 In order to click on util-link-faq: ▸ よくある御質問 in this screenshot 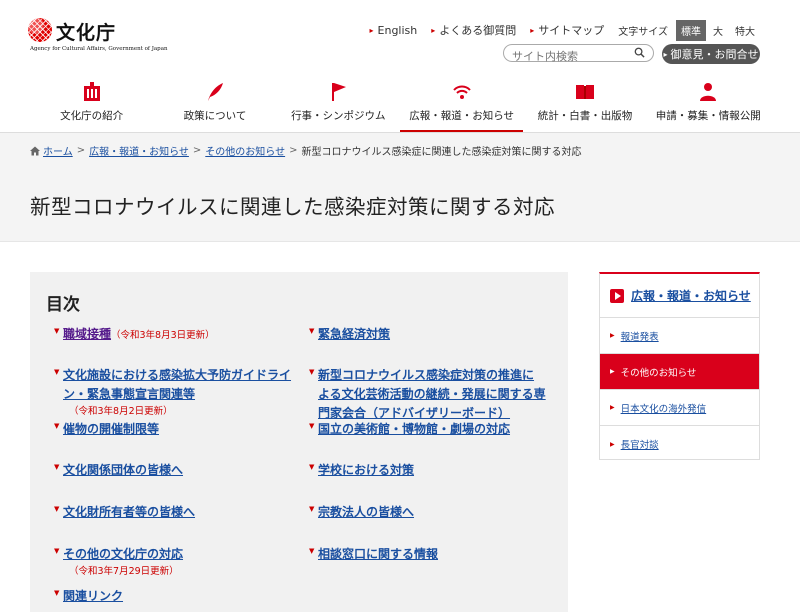, I will do `click(473, 30)`.